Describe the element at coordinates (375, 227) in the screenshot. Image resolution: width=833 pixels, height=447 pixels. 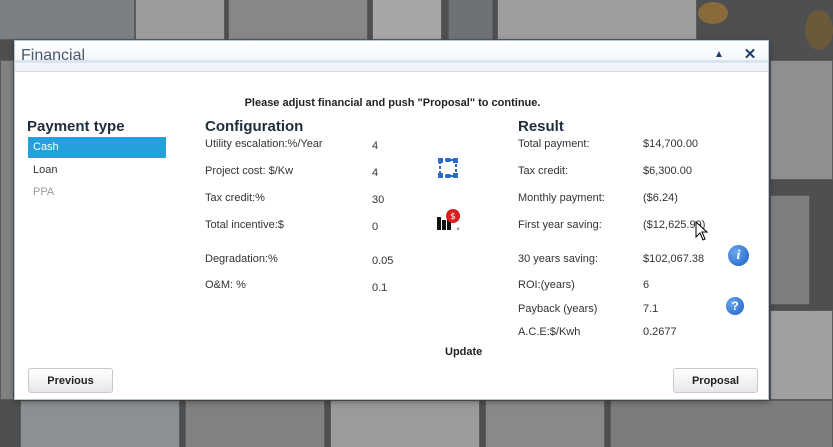
I see `config-value-total-incentive: 0` at that location.